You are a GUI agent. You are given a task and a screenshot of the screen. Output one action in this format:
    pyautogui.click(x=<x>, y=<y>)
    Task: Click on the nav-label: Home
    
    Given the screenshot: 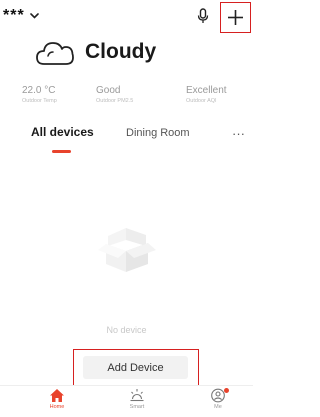 What is the action you would take?
    pyautogui.click(x=57, y=407)
    